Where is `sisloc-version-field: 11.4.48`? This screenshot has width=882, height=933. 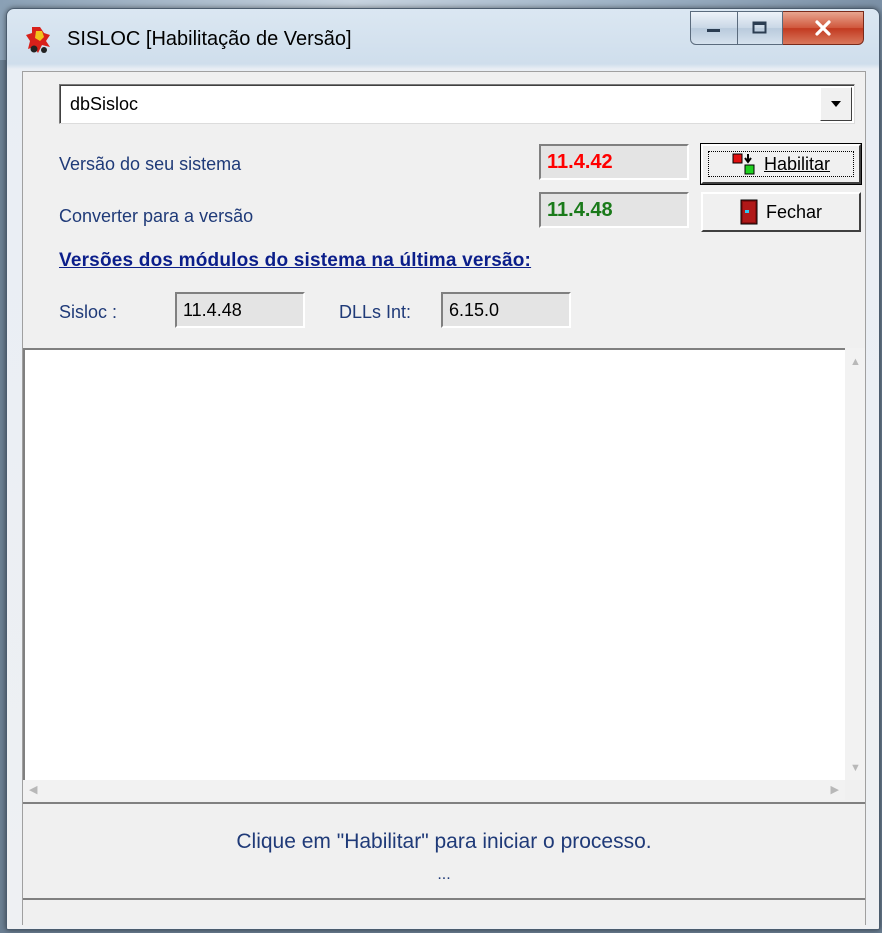 sisloc-version-field: 11.4.48 is located at coordinates (240, 310).